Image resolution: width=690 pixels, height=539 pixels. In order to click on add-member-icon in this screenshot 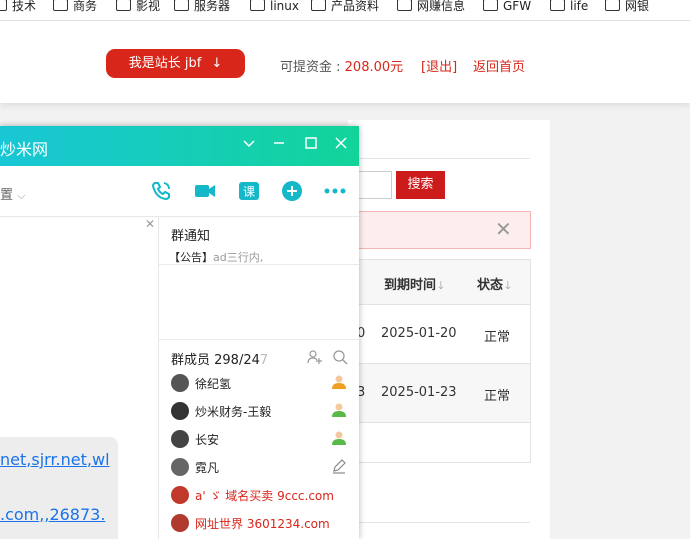, I will do `click(315, 359)`.